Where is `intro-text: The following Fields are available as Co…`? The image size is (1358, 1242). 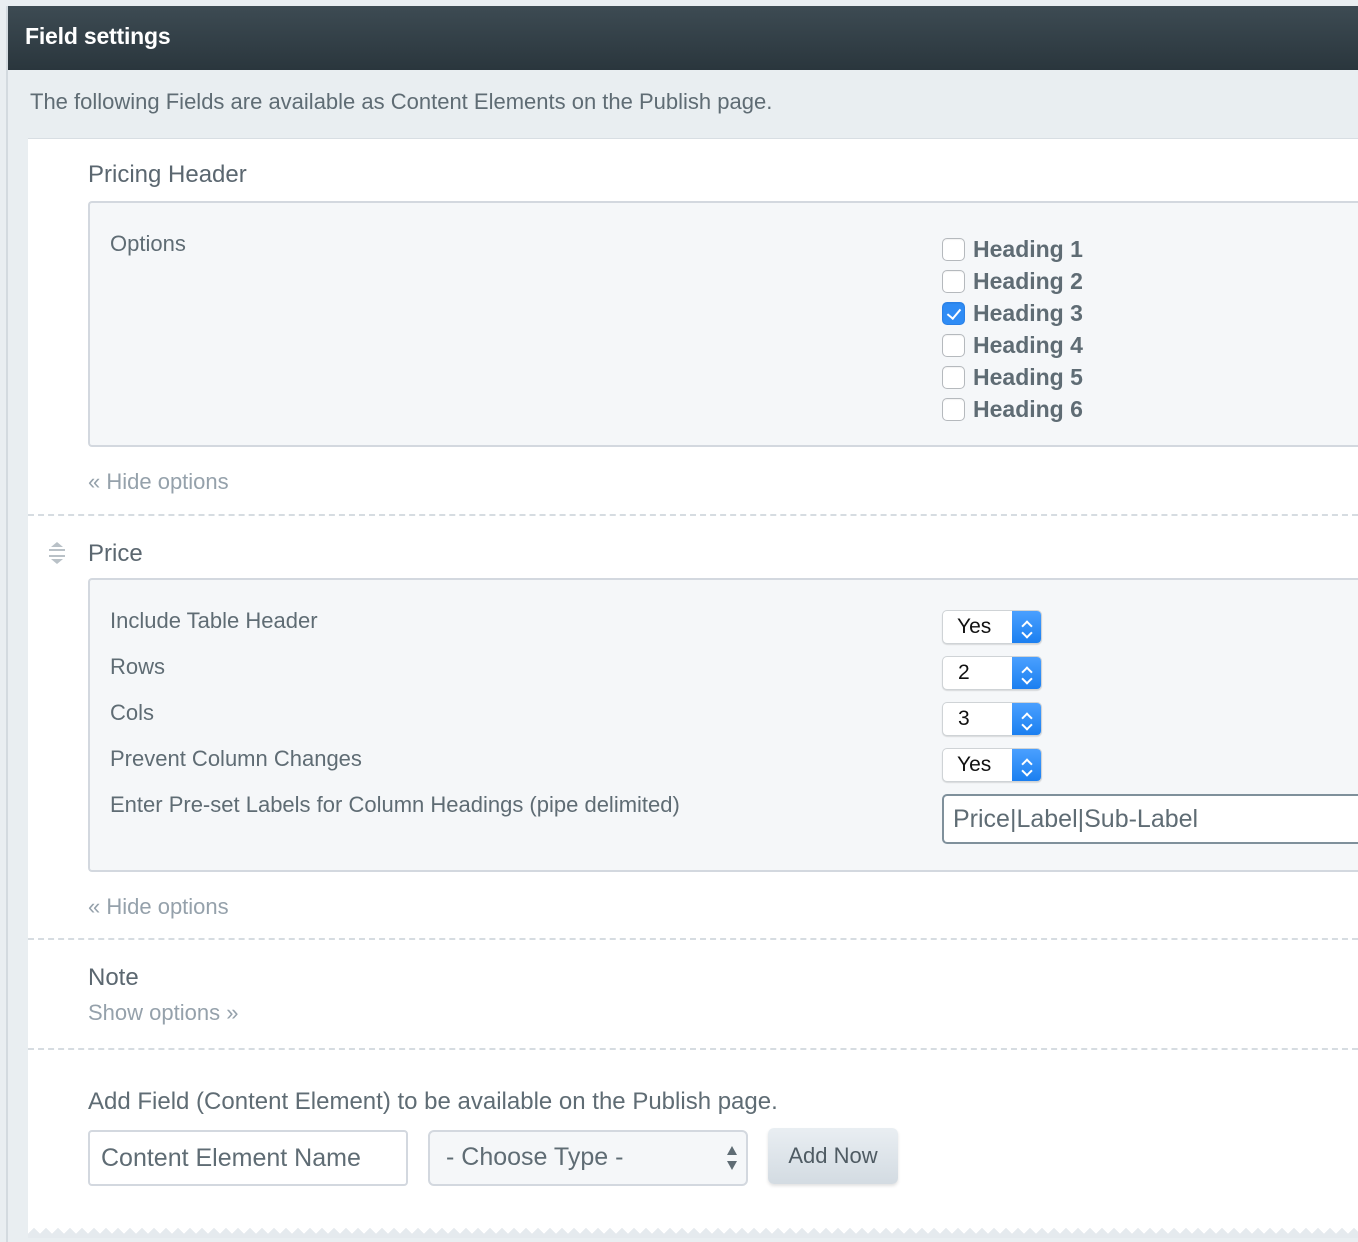
intro-text: The following Fields are available as Co… is located at coordinates (401, 101).